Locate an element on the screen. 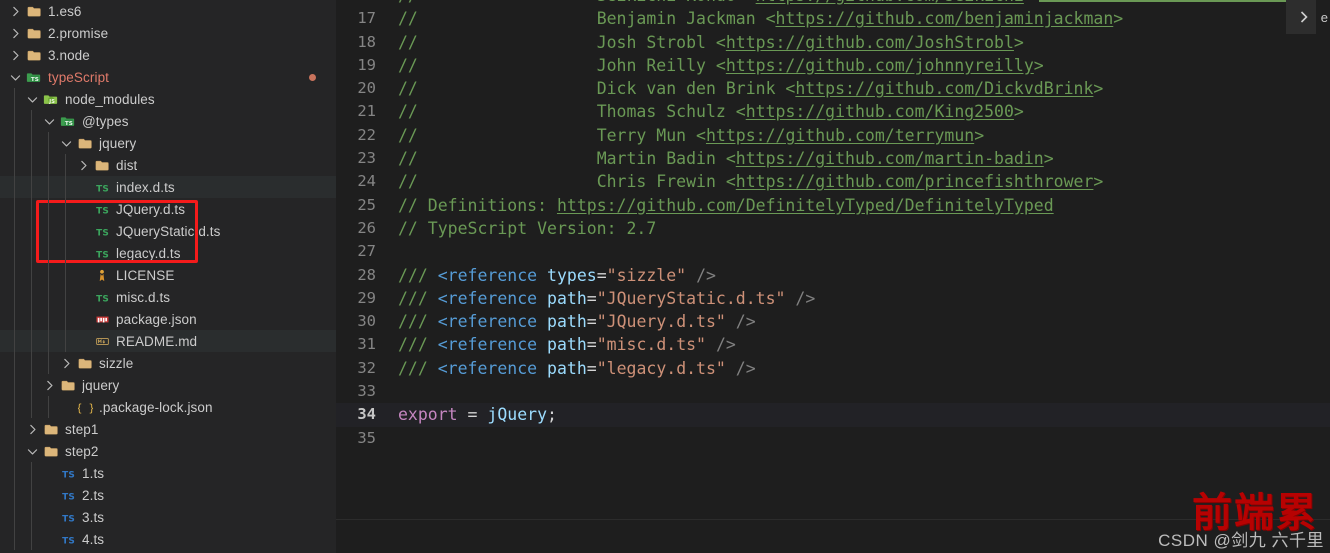 This screenshot has width=1330, height=553. modified-indicator-dot is located at coordinates (312, 77).